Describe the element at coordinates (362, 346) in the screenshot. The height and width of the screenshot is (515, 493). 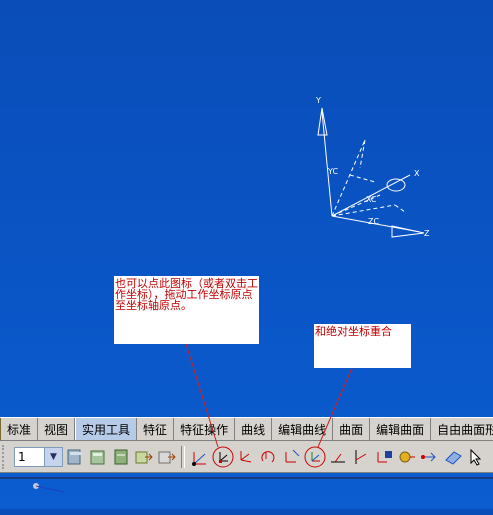
I see `annotation-callout-coincide-absolute: 和绝对坐标重合` at that location.